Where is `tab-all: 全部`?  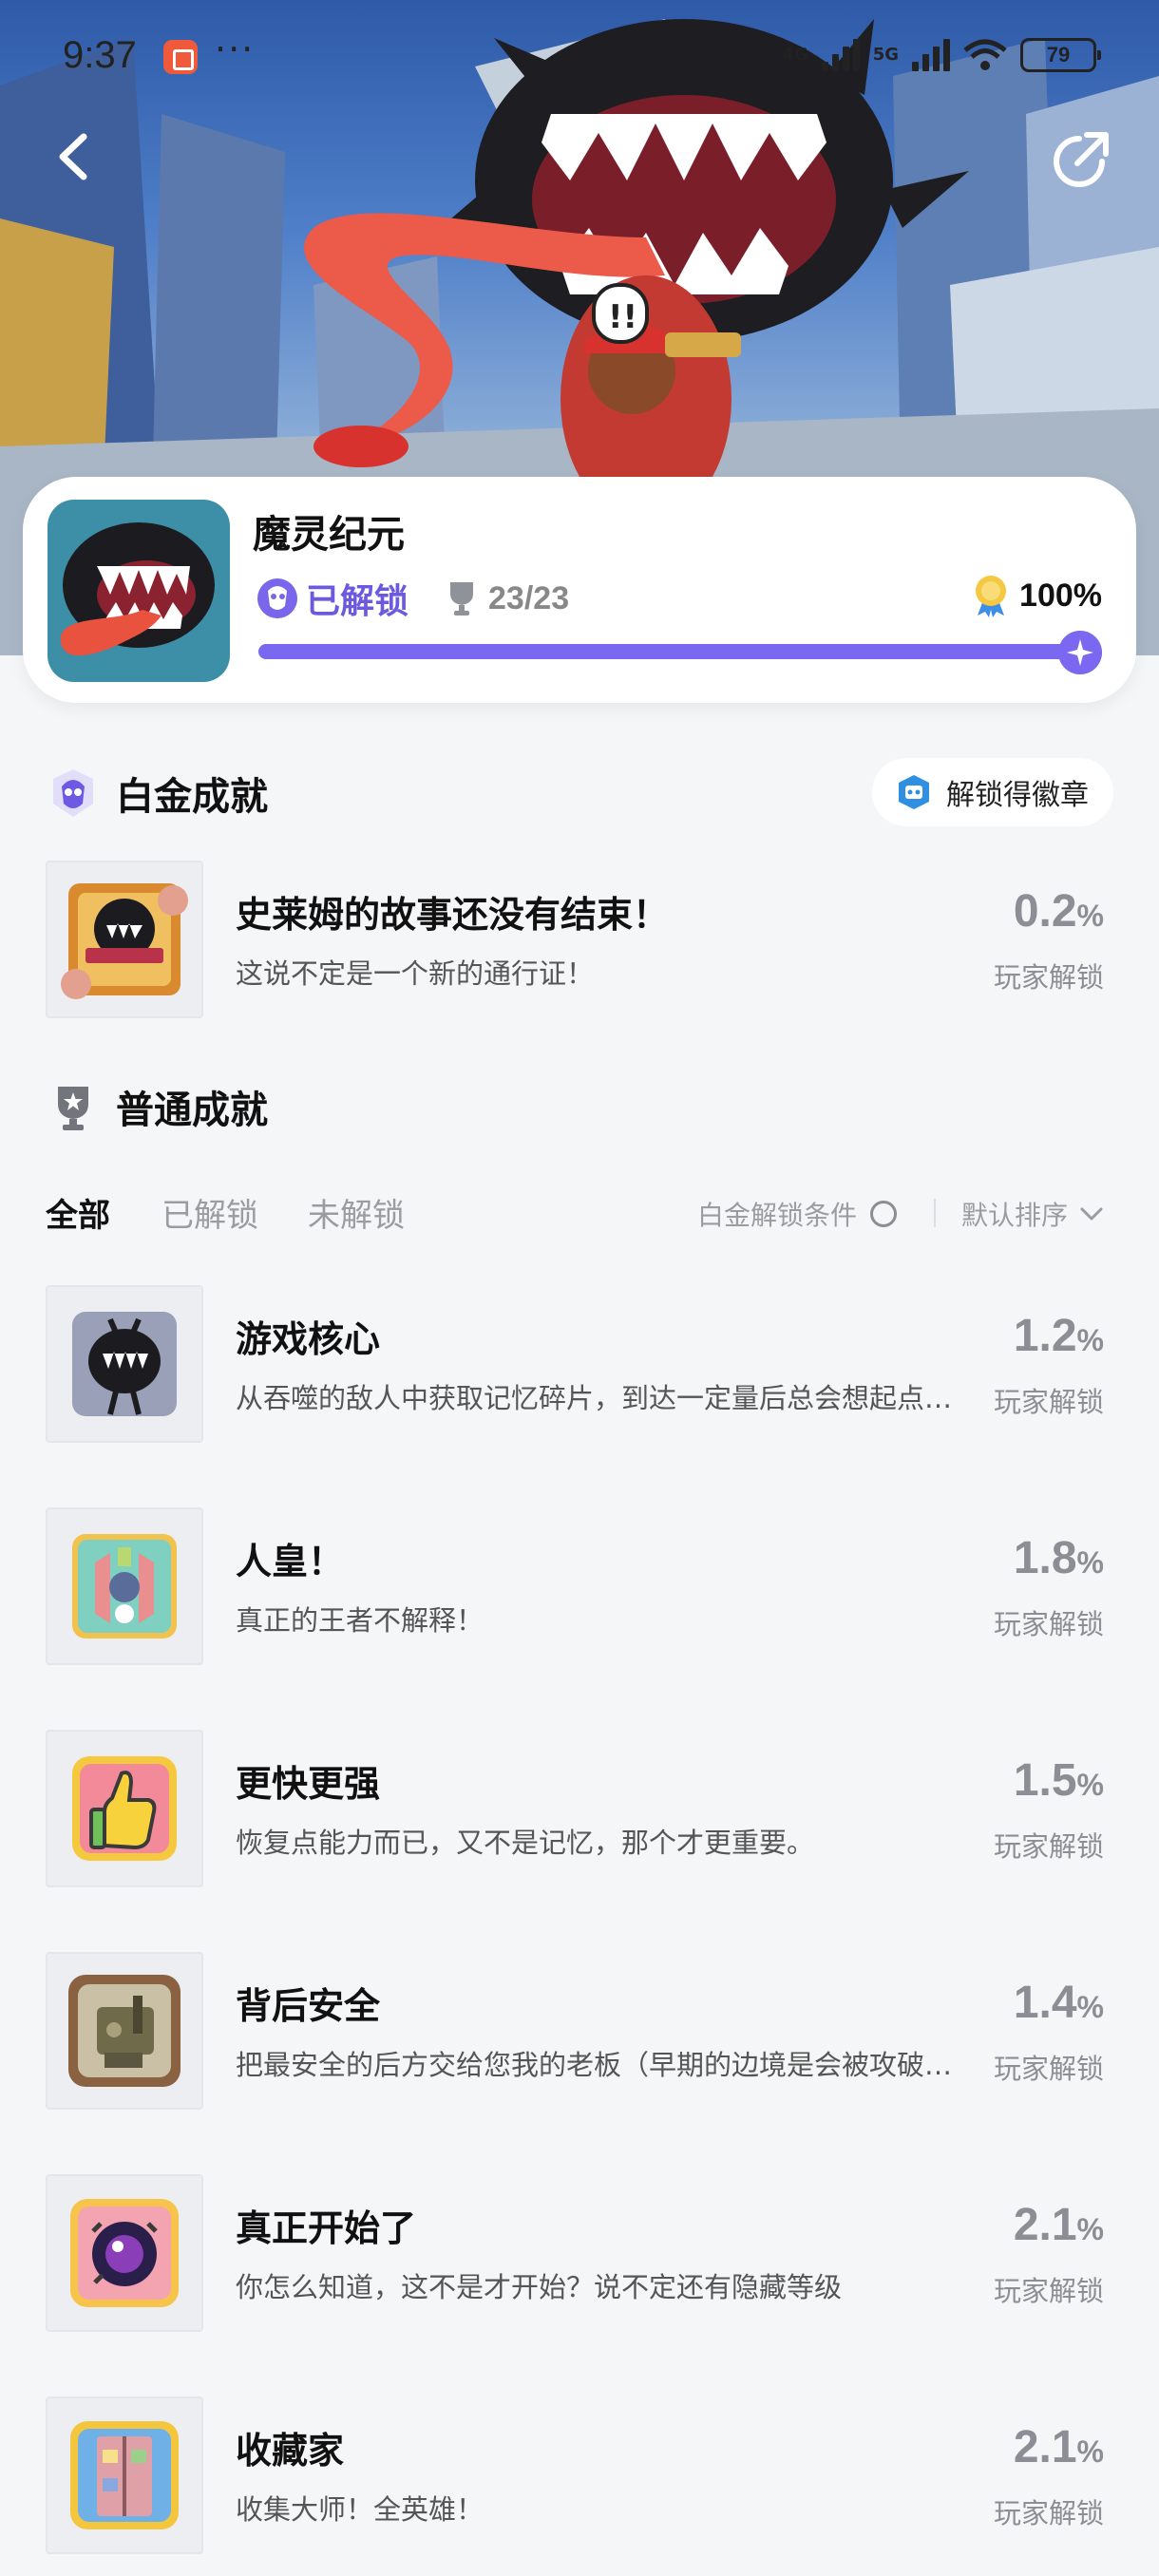
tab-all: 全部 is located at coordinates (78, 1212).